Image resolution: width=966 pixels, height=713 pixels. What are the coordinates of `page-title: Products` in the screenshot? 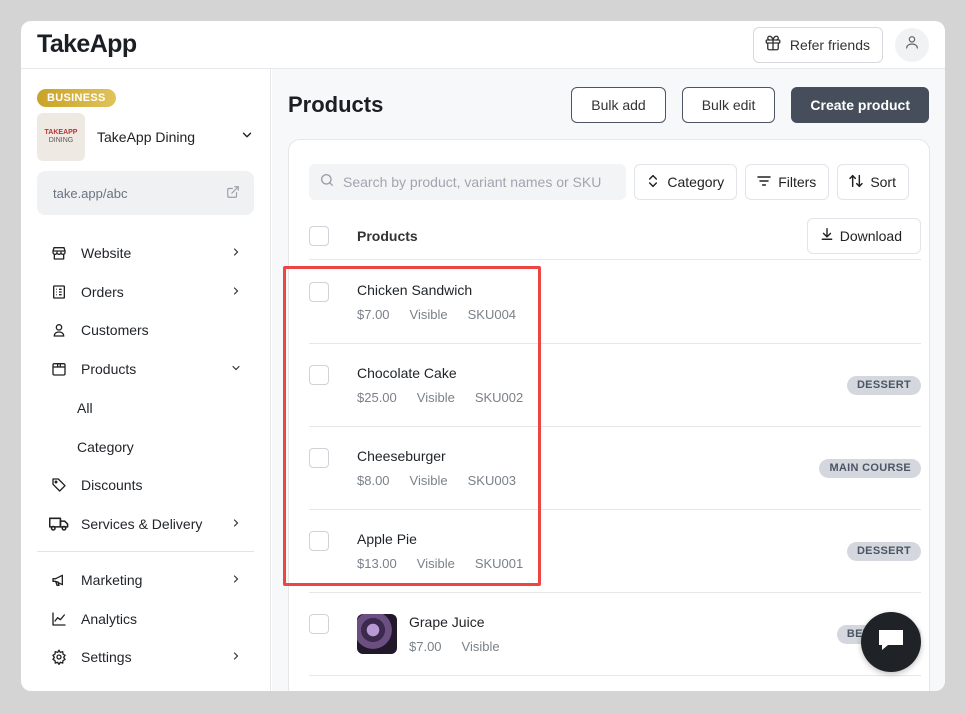 It's located at (336, 104).